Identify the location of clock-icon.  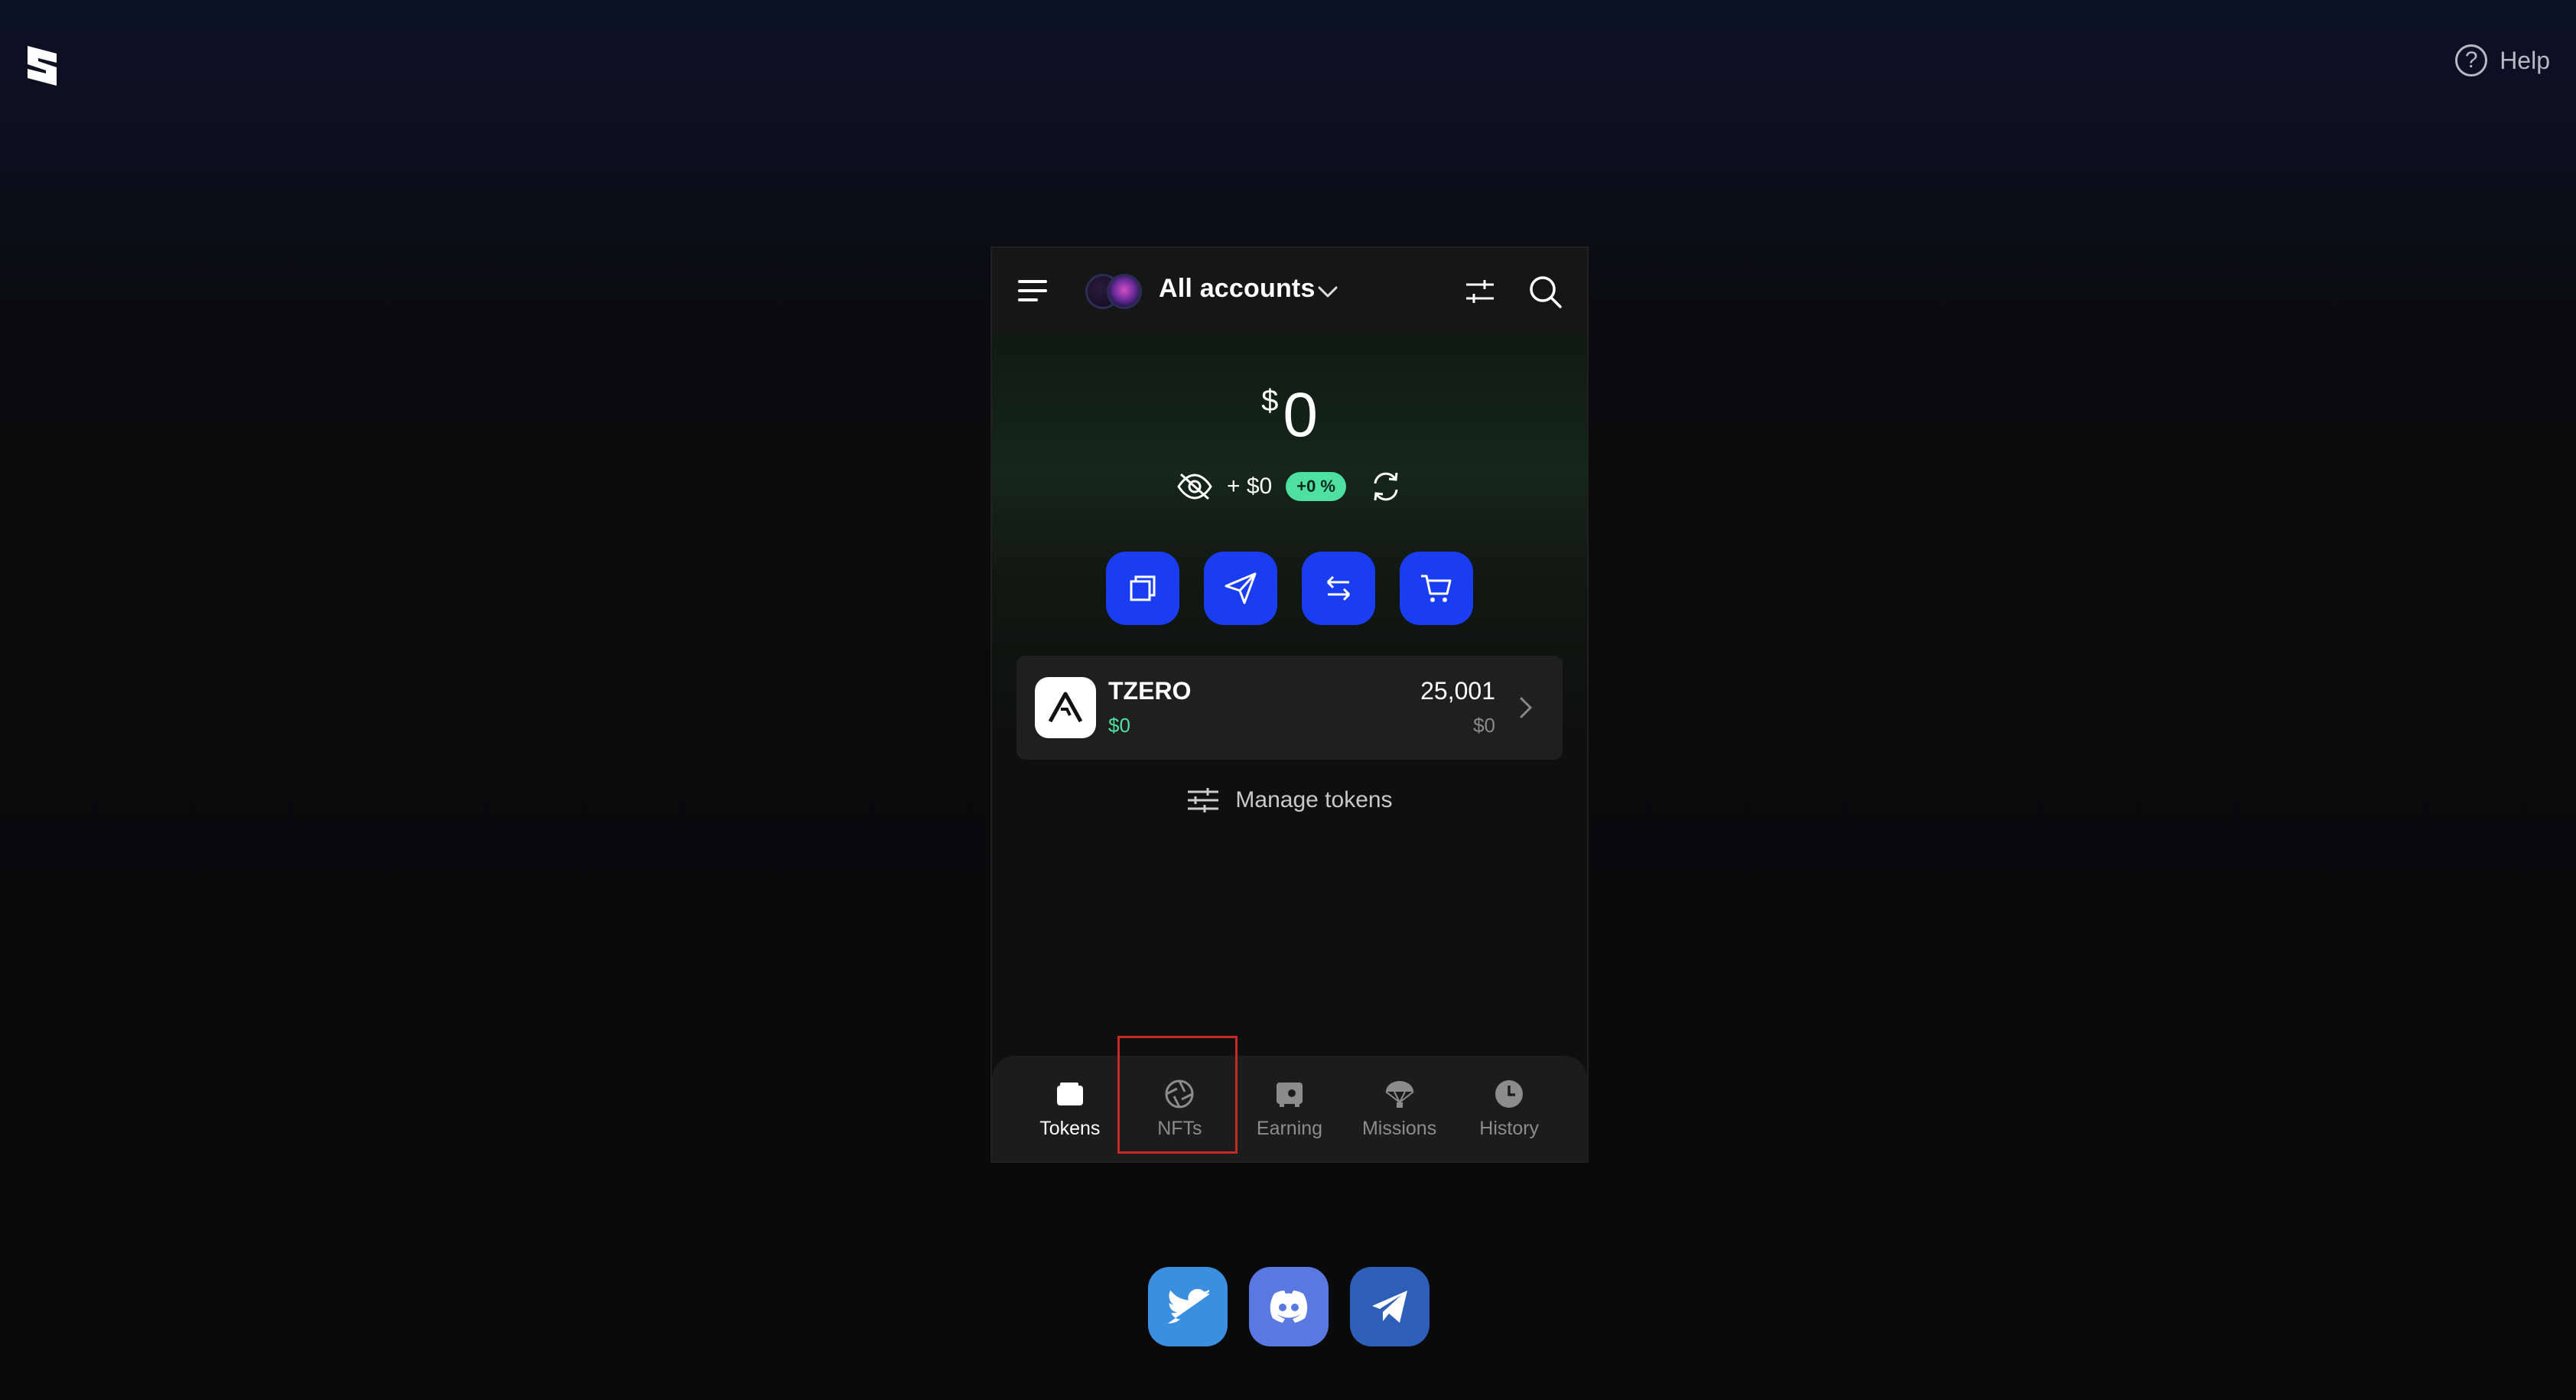
(1509, 1093).